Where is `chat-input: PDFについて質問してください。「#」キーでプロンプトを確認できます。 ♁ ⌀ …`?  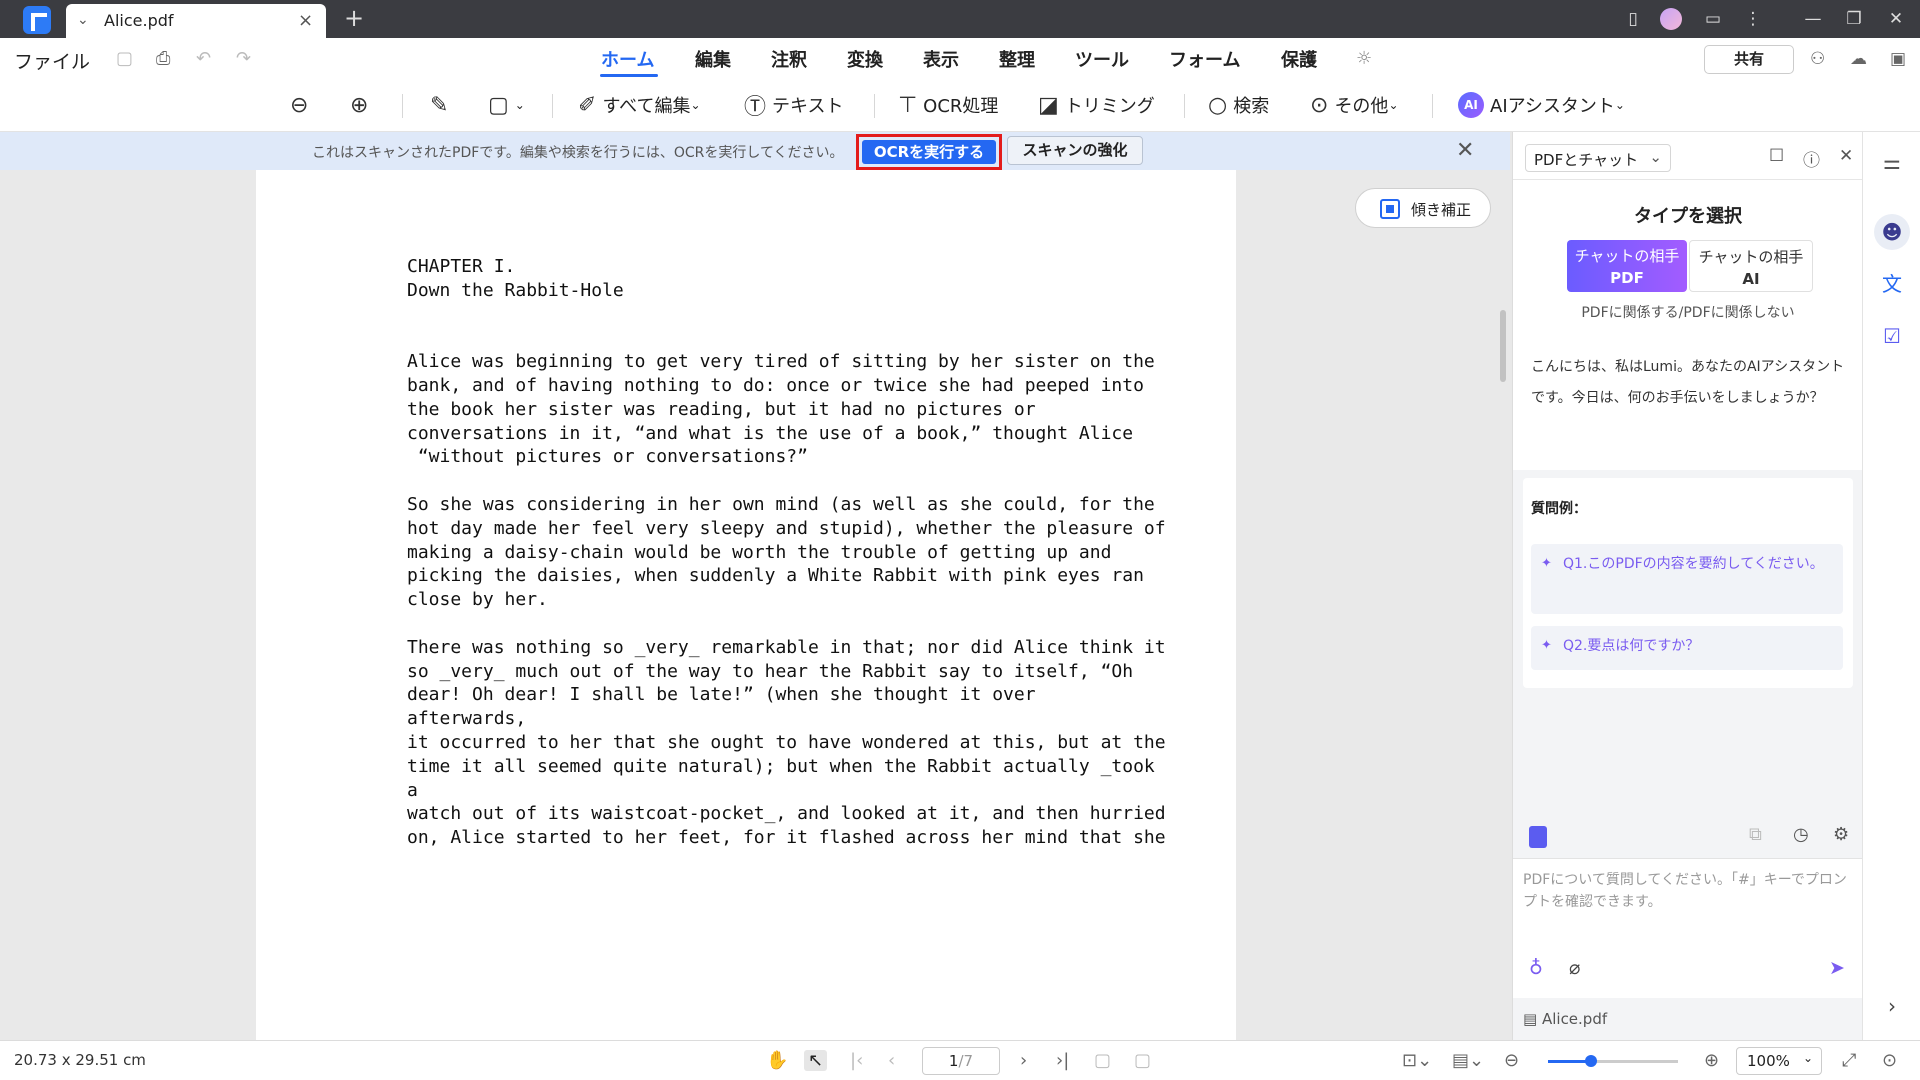 chat-input: PDFについて質問してください。「#」キーでプロンプトを確認できます。 ♁ ⌀ … is located at coordinates (1688, 928).